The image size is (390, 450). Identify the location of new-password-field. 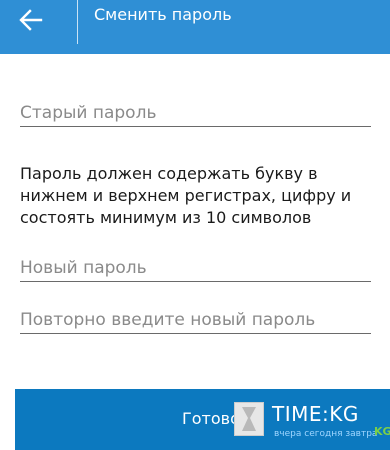
(195, 268).